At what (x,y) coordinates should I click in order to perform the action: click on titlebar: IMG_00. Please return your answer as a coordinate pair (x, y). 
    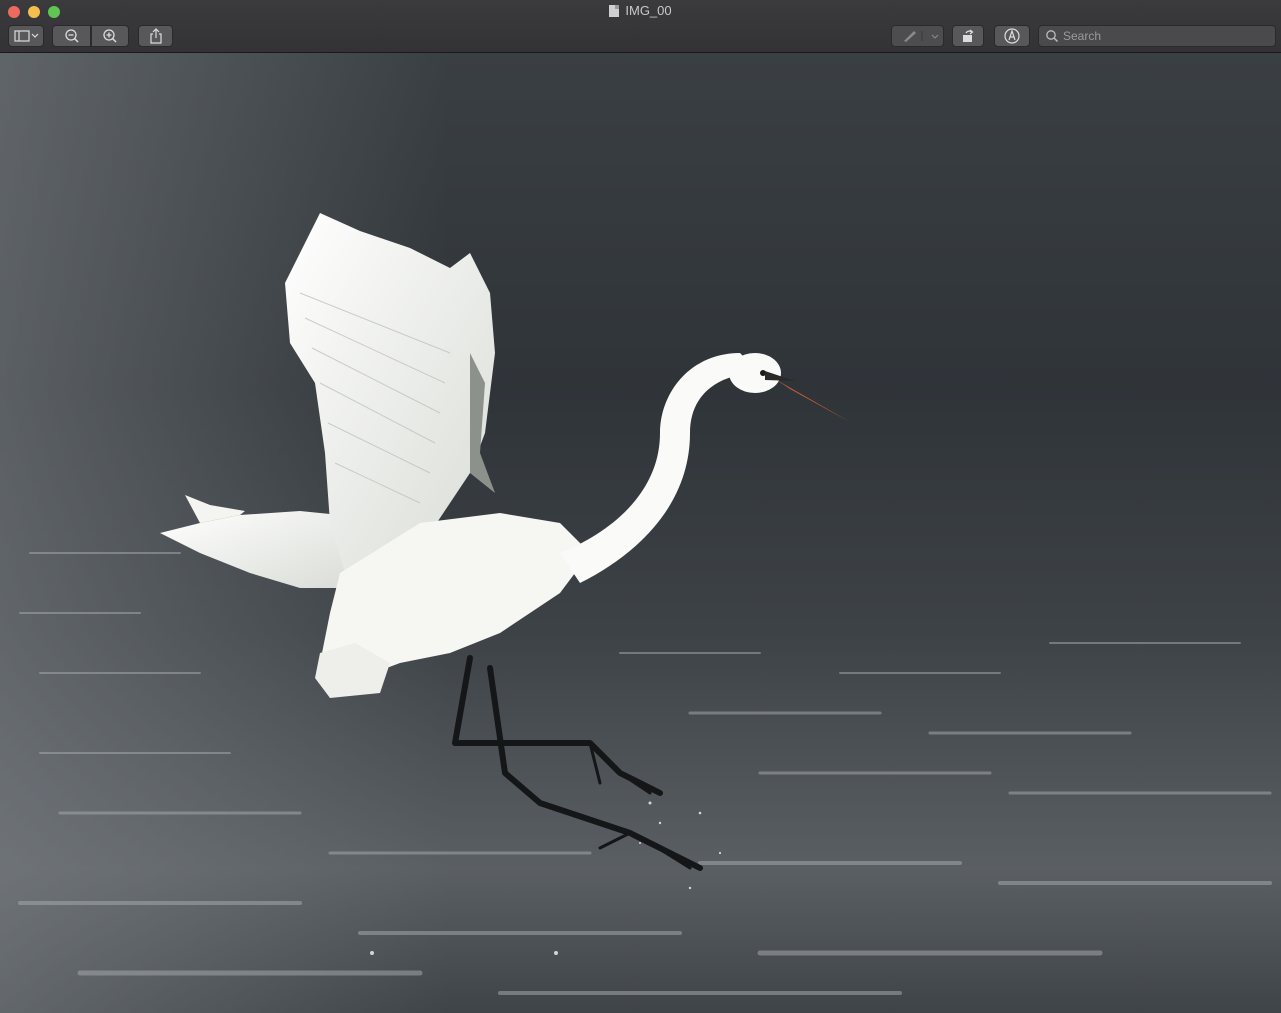
    Looking at the image, I should click on (640, 26).